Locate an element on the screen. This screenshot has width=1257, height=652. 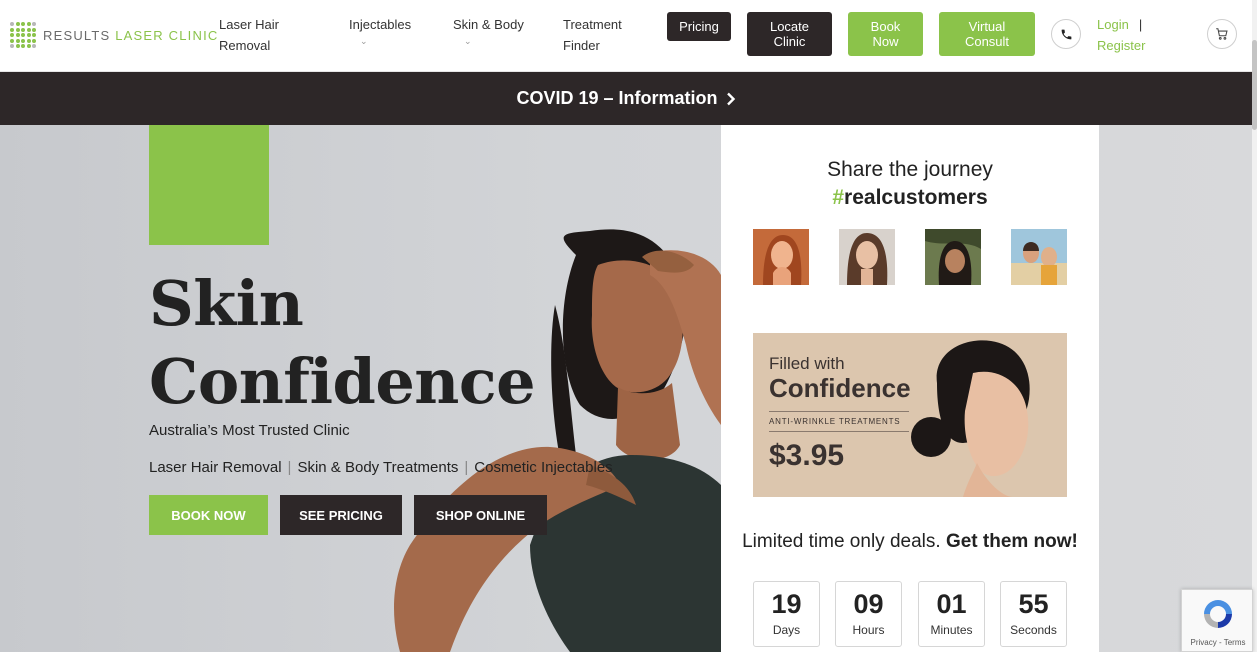
nav-label: Removal is located at coordinates (245, 45).